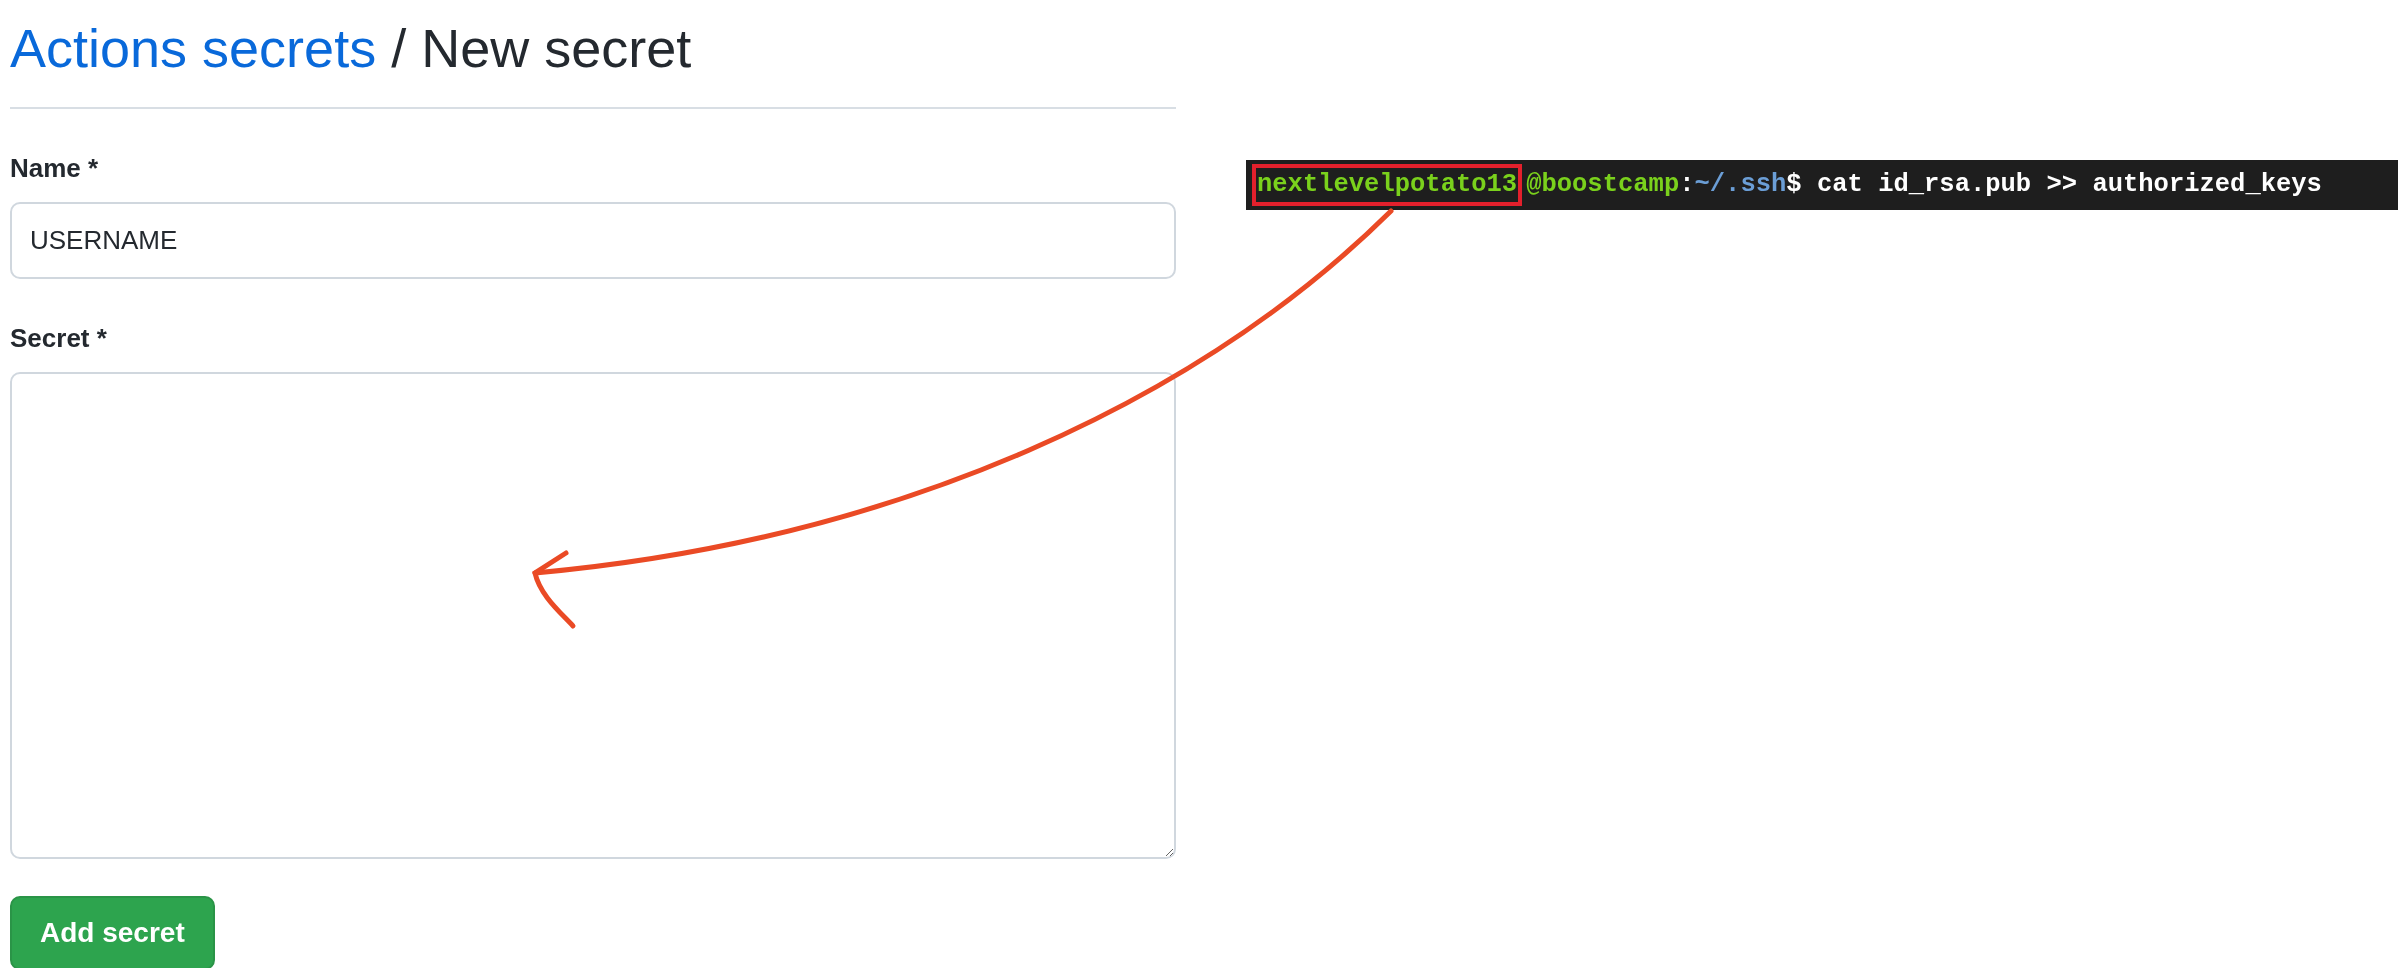  I want to click on add-secret-button: Add secret, so click(112, 931).